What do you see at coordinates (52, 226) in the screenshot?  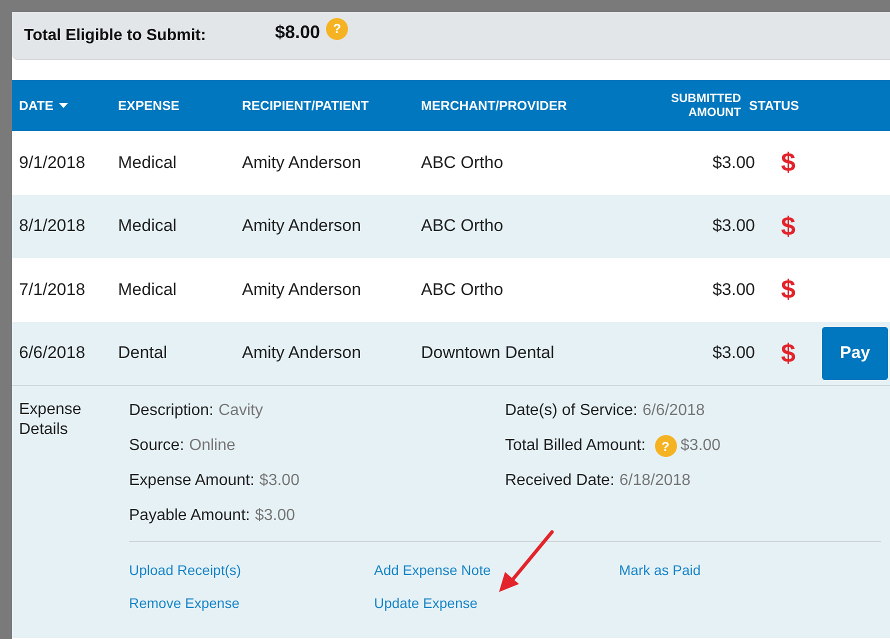 I see `table-cell-text: 8/1/2018` at bounding box center [52, 226].